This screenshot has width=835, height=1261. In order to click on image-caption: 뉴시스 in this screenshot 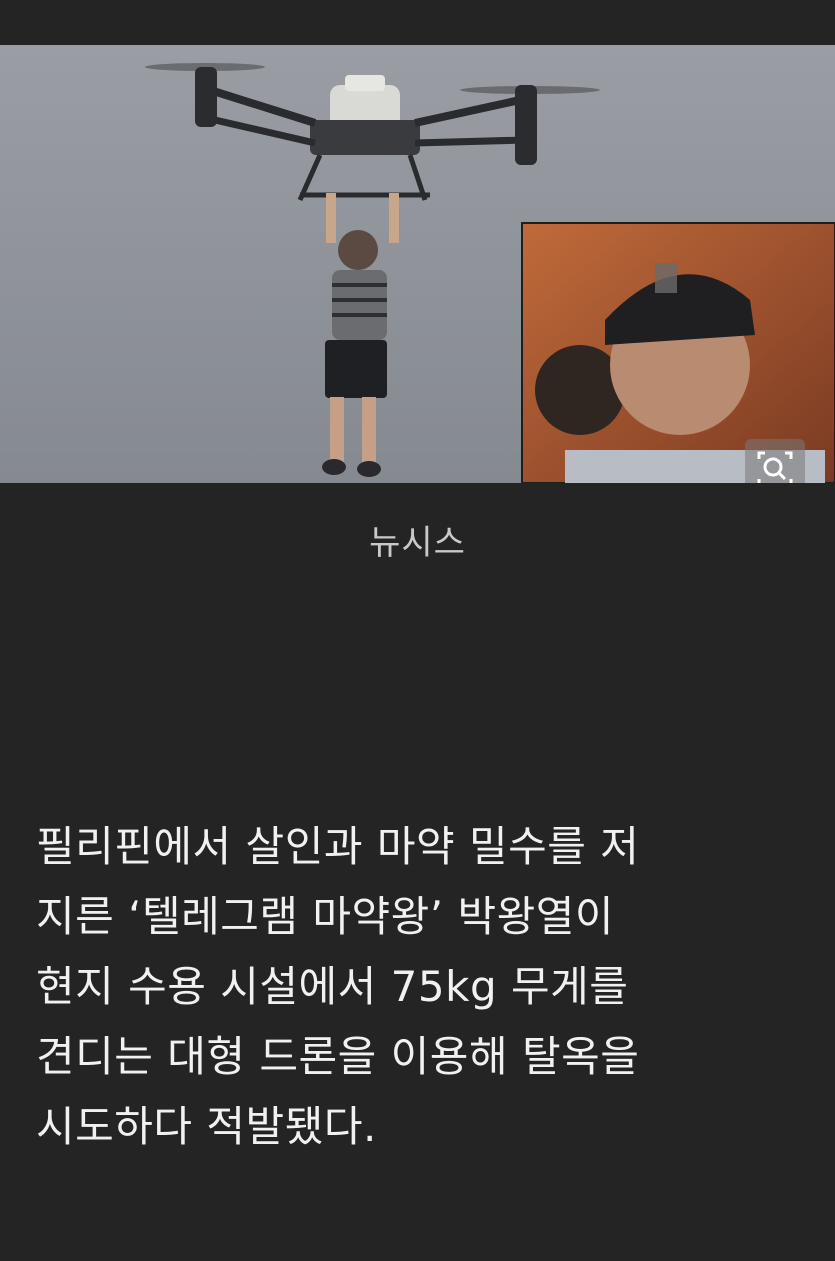, I will do `click(417, 543)`.